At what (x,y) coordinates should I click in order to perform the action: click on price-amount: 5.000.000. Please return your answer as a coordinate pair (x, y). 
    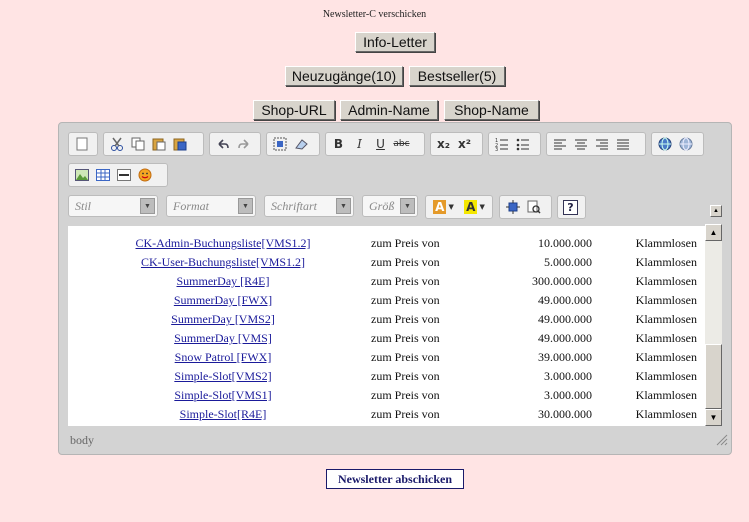
    Looking at the image, I should click on (568, 262).